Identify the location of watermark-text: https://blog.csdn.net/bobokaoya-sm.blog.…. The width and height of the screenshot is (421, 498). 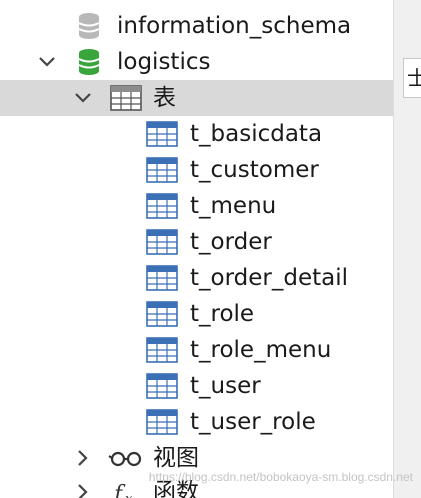
(280, 477).